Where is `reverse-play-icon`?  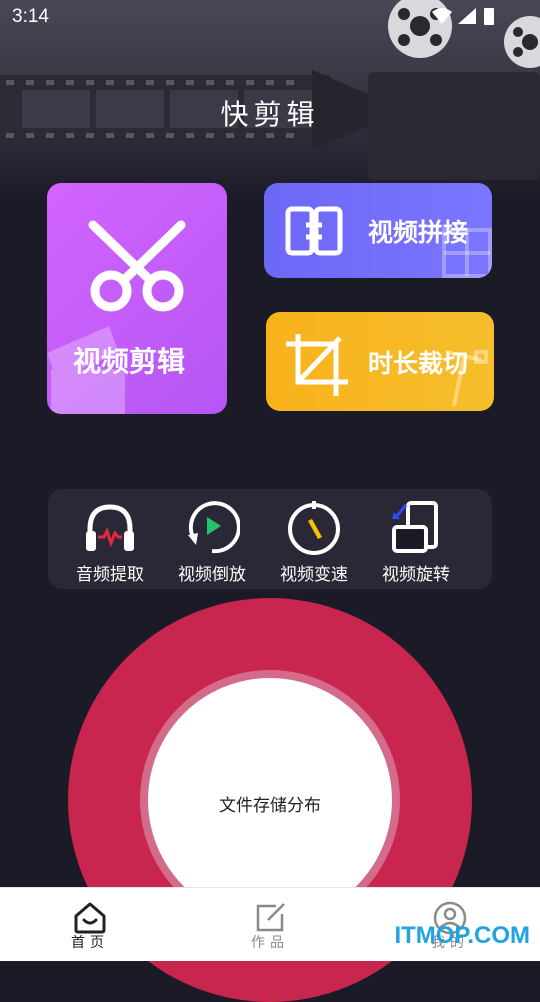 reverse-play-icon is located at coordinates (214, 527).